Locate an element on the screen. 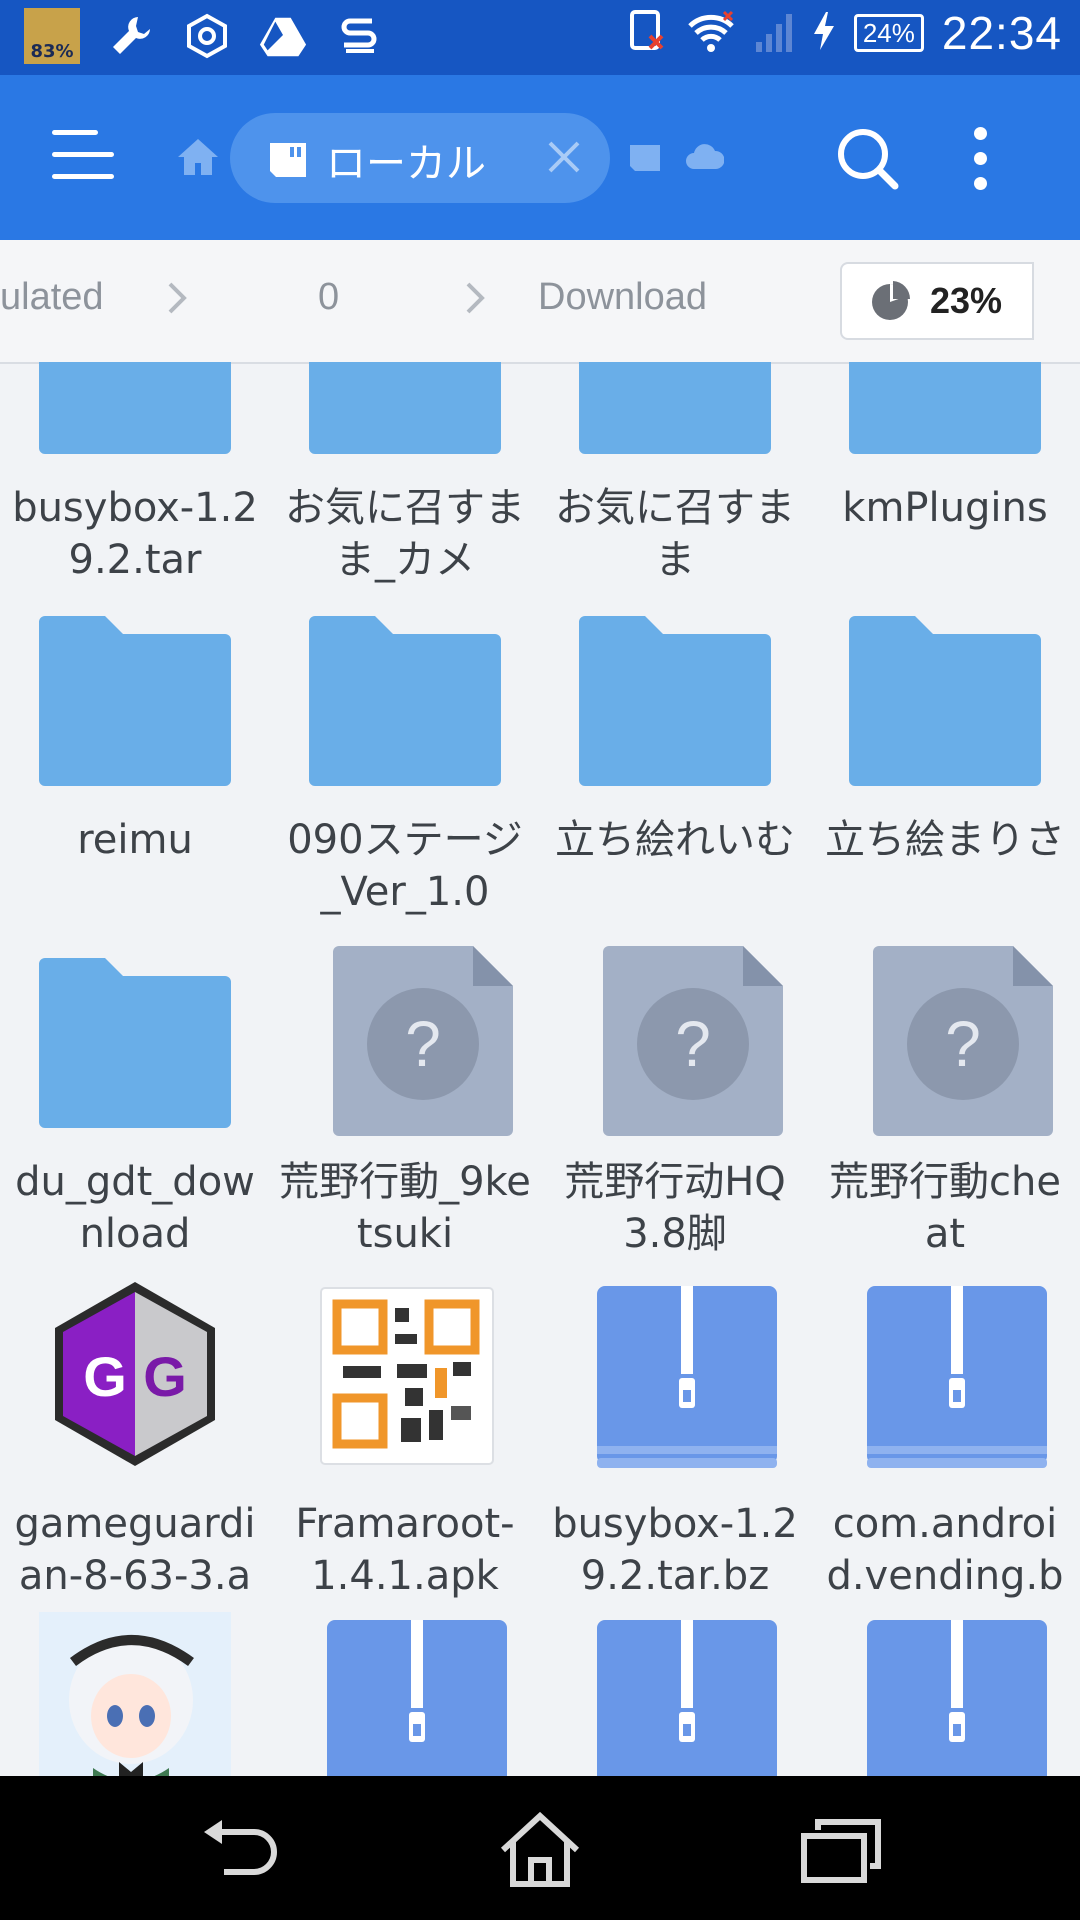 The image size is (1080, 1920). file-name: 立ち絵れいむ is located at coordinates (675, 840).